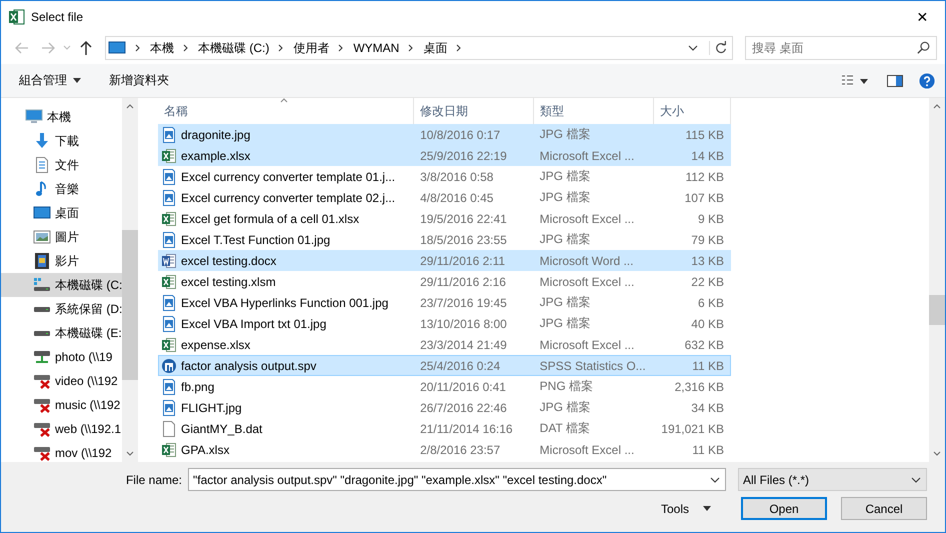 The image size is (946, 533). What do you see at coordinates (927, 80) in the screenshot?
I see `help-icon` at bounding box center [927, 80].